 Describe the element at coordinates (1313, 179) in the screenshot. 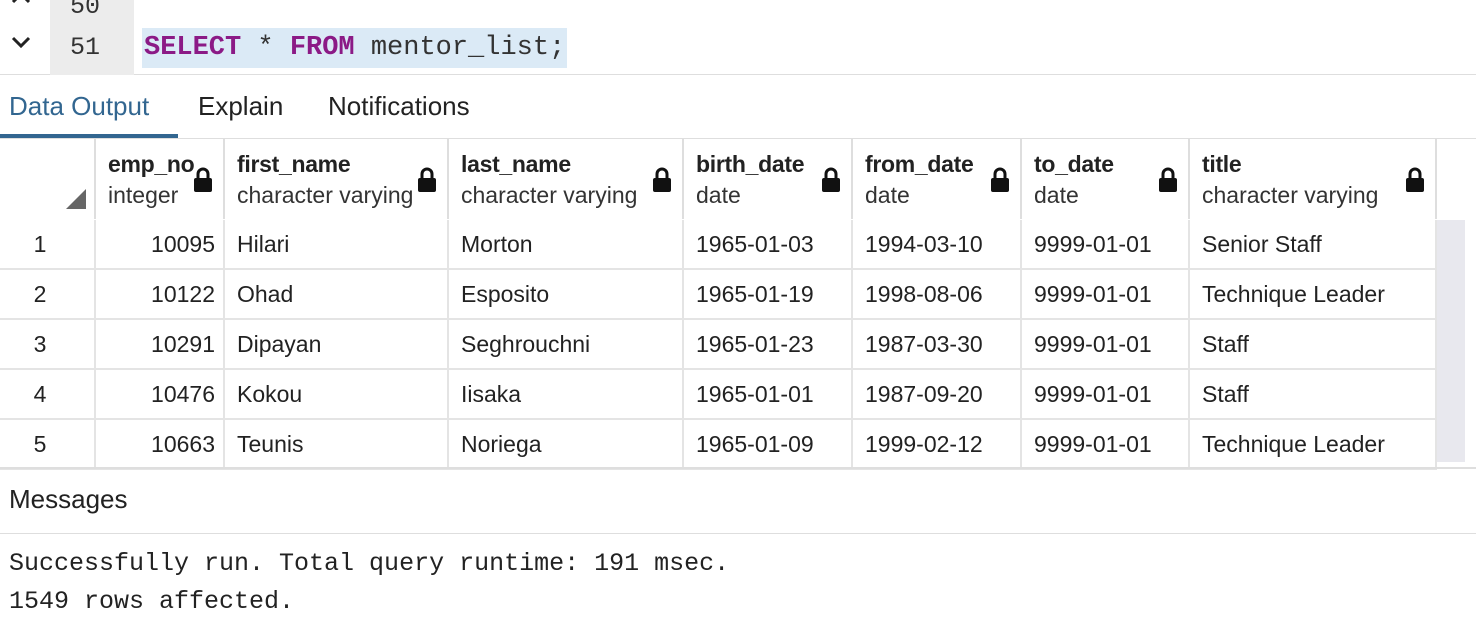

I see `column-header-title: title character varying` at that location.